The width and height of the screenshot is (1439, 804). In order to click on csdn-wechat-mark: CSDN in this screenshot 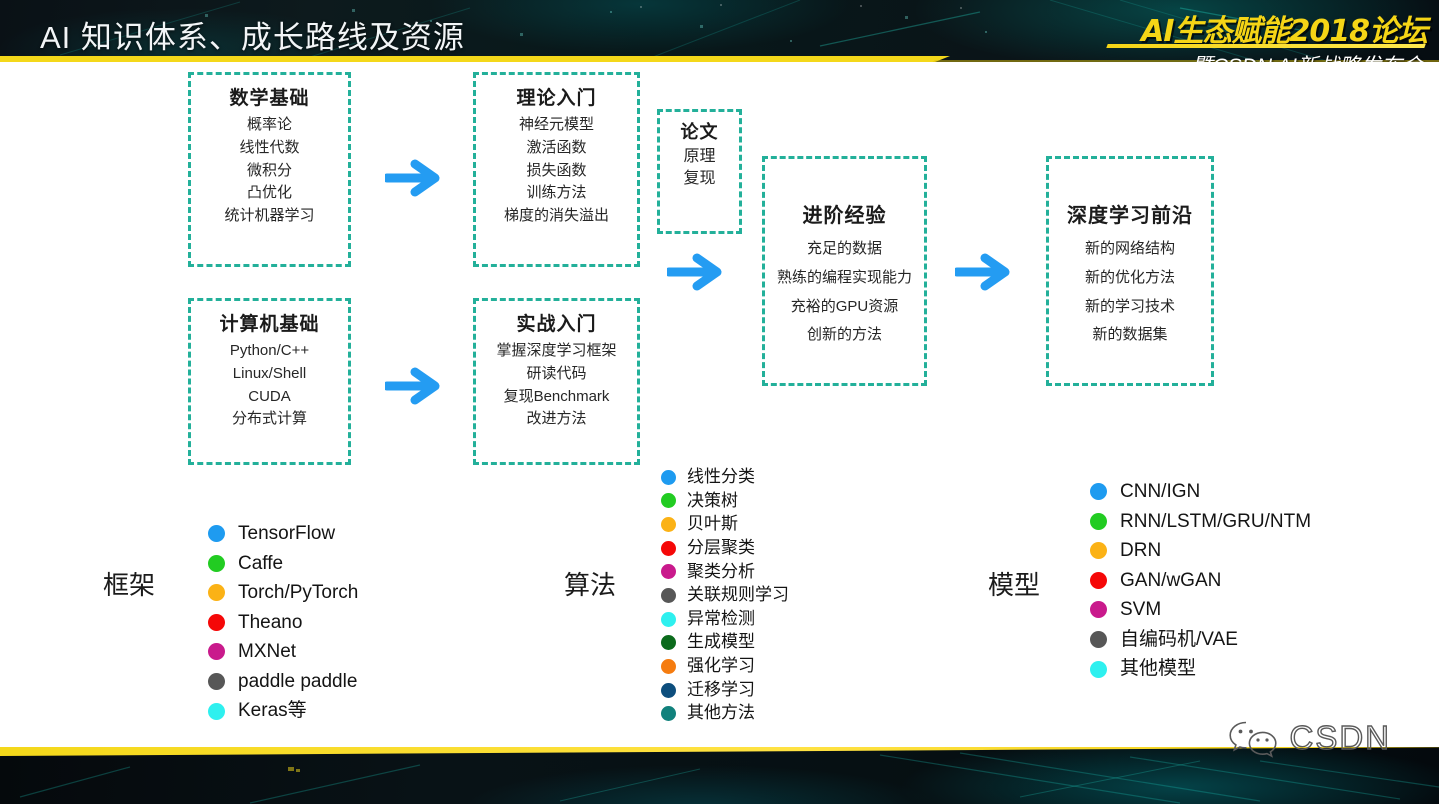, I will do `click(1309, 738)`.